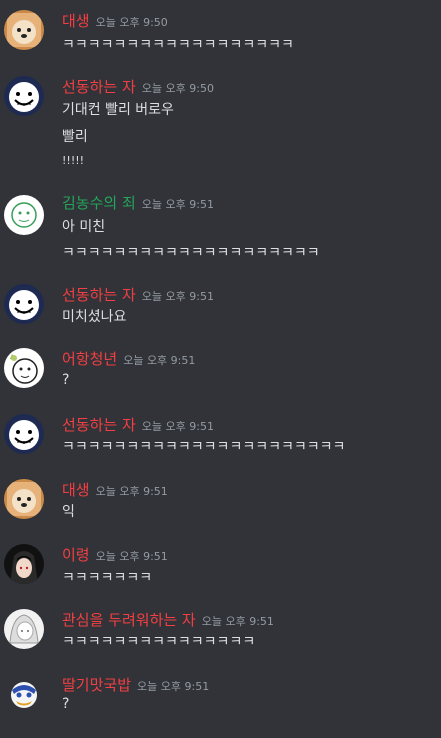 The image size is (441, 738). I want to click on author-name: 김농수의 죄, so click(99, 203).